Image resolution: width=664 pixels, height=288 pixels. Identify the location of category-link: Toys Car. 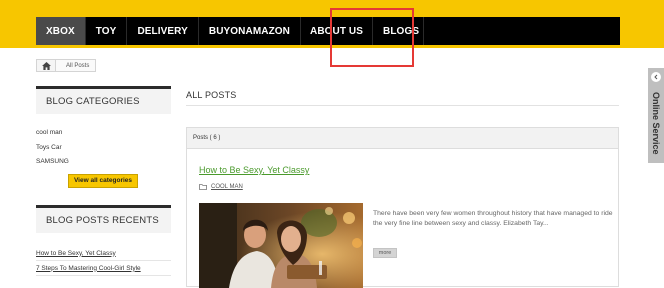
(103, 148).